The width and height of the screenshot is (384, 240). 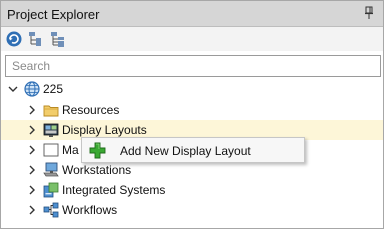 I want to click on context-menu: Add New Display Layout, so click(x=193, y=150).